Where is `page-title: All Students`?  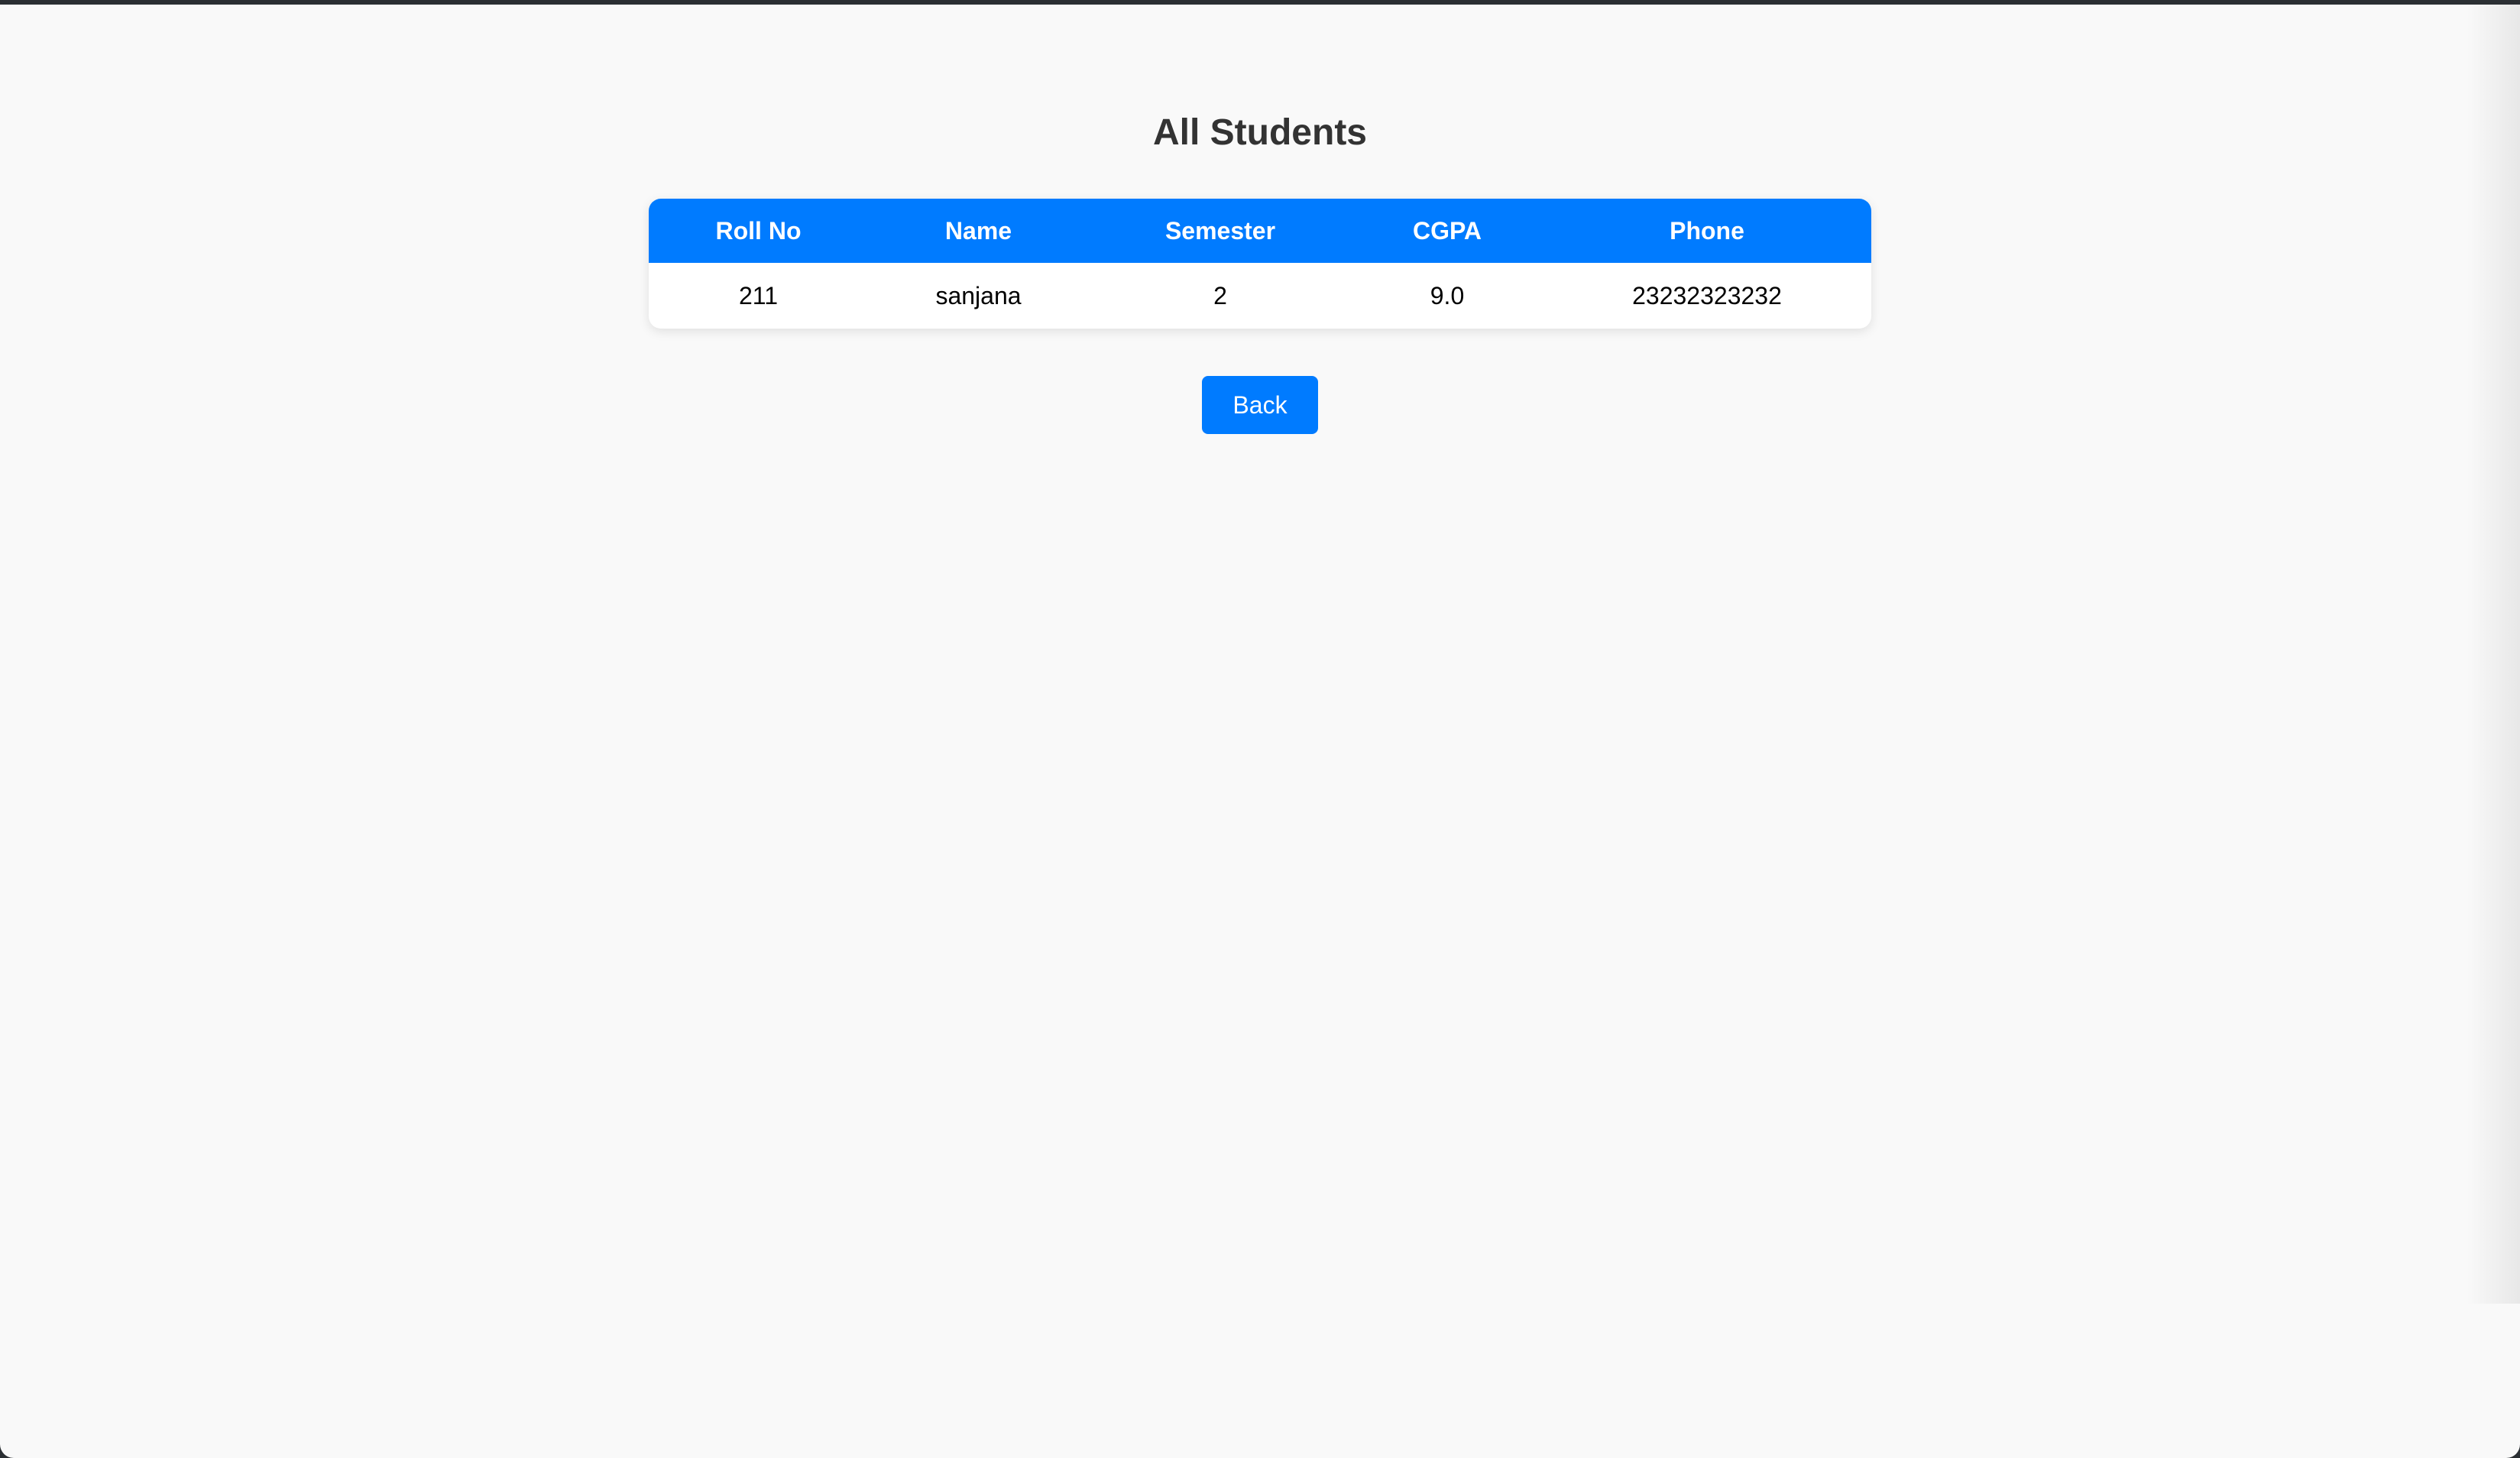
page-title: All Students is located at coordinates (1259, 132).